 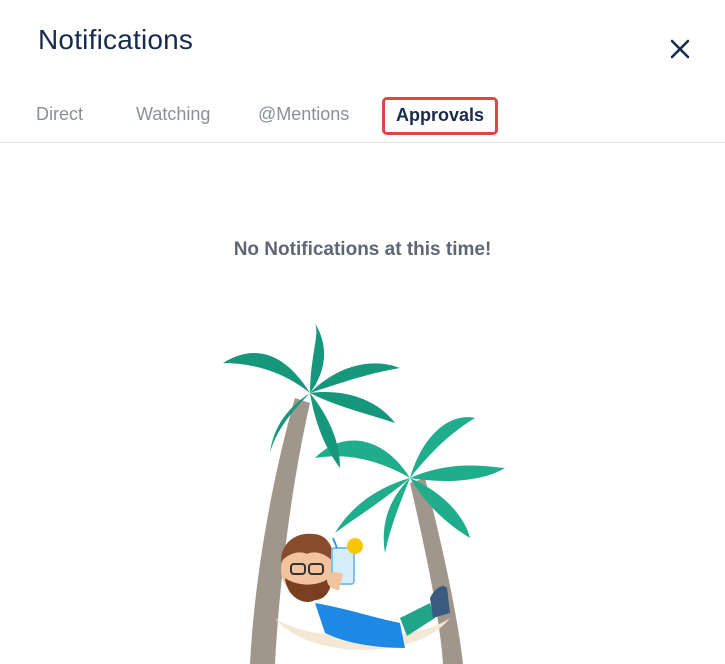 What do you see at coordinates (173, 114) in the screenshot?
I see `tab-watching: Watching` at bounding box center [173, 114].